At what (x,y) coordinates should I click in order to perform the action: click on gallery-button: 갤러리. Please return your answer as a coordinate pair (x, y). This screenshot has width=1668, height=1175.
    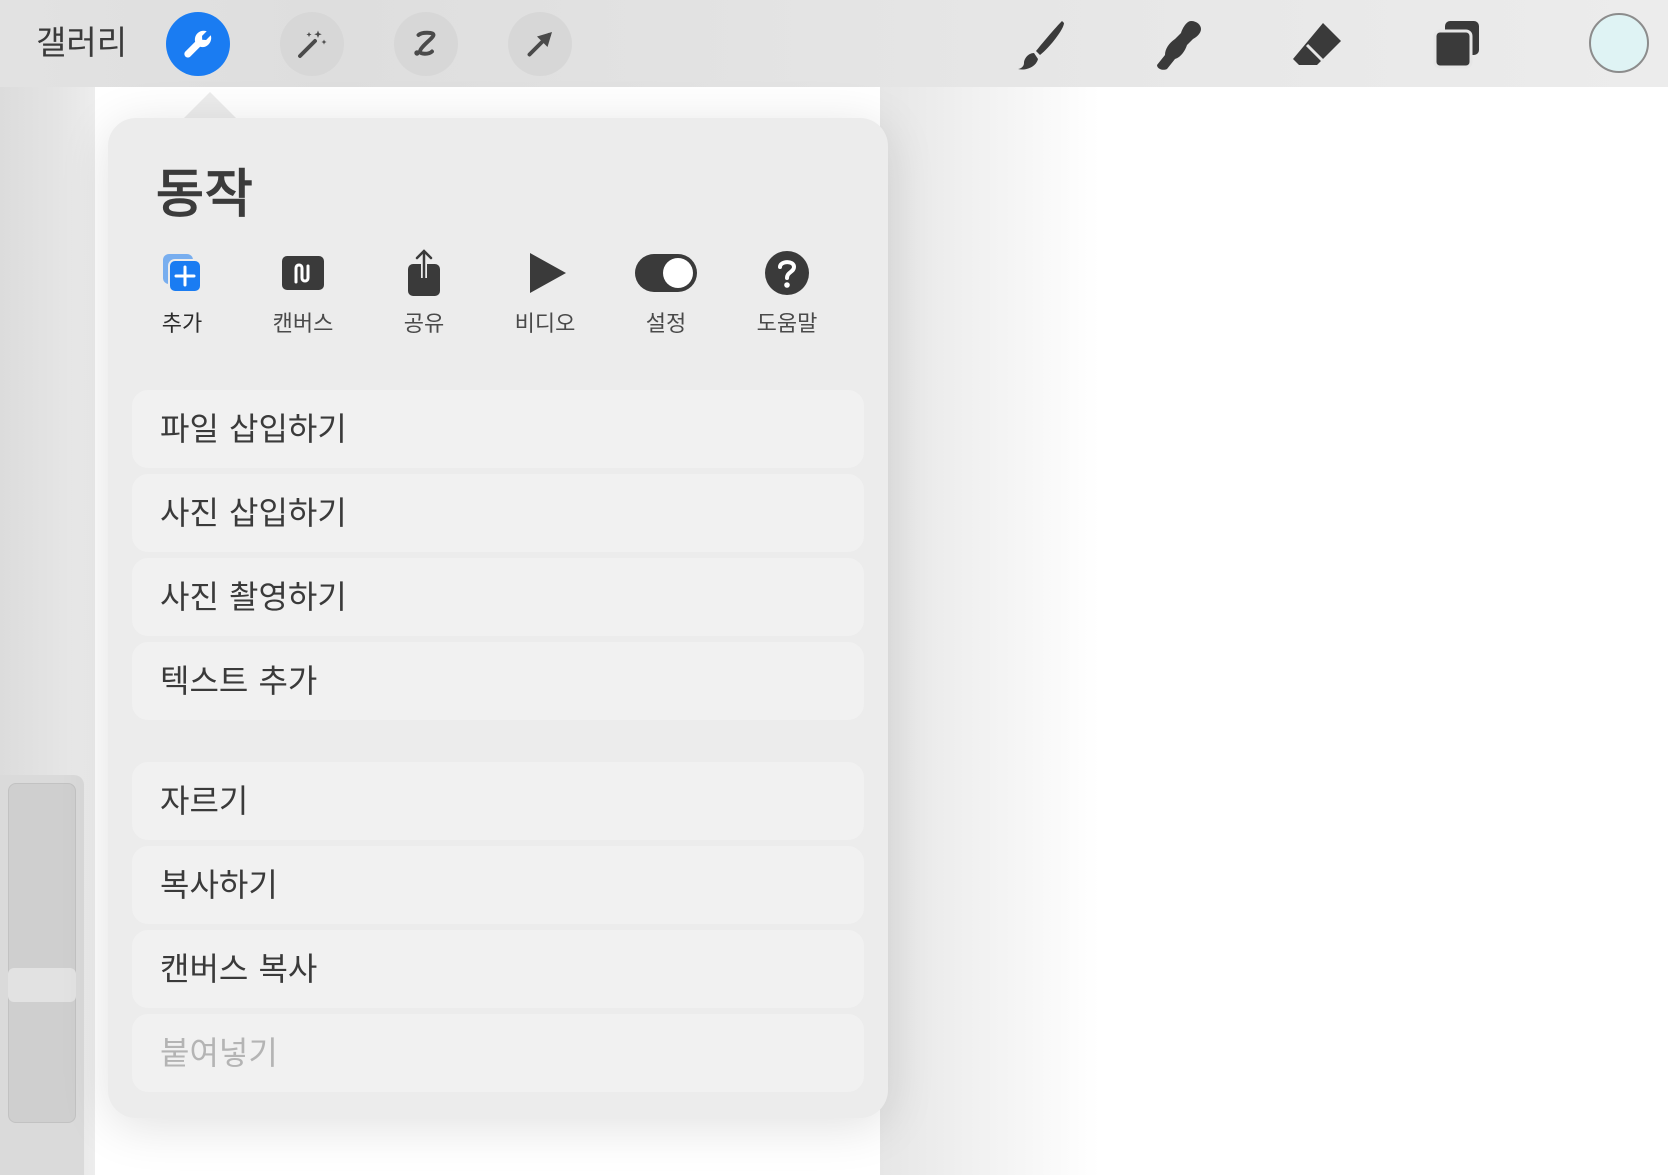
    Looking at the image, I should click on (81, 43).